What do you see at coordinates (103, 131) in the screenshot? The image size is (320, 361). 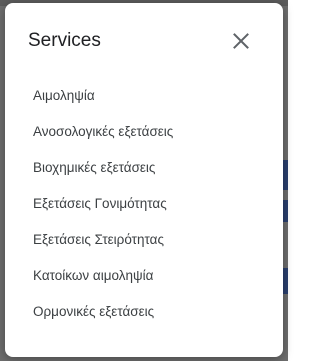 I see `service-item-label: Ανοσολογικές εξετάσεις` at bounding box center [103, 131].